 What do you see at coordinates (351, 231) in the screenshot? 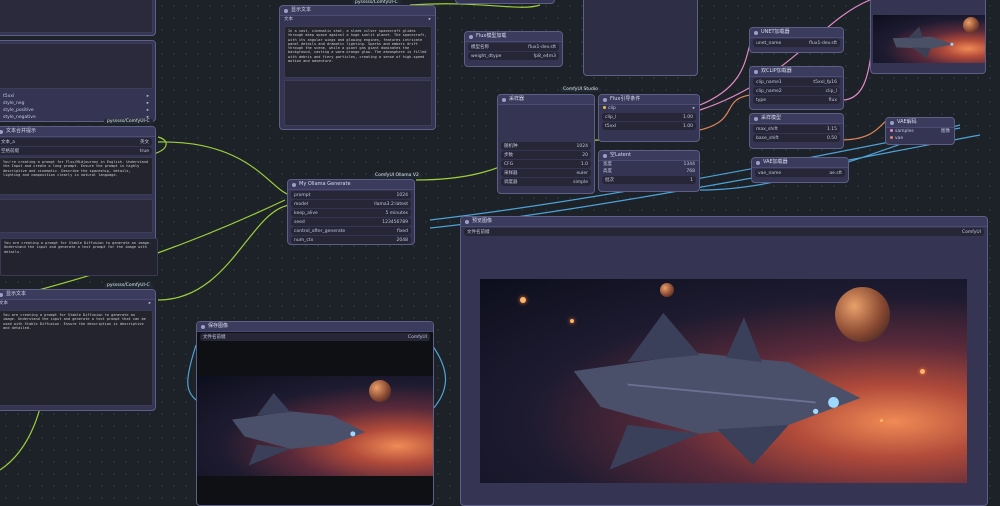
I see `widget-row: control_after_generate fixed` at bounding box center [351, 231].